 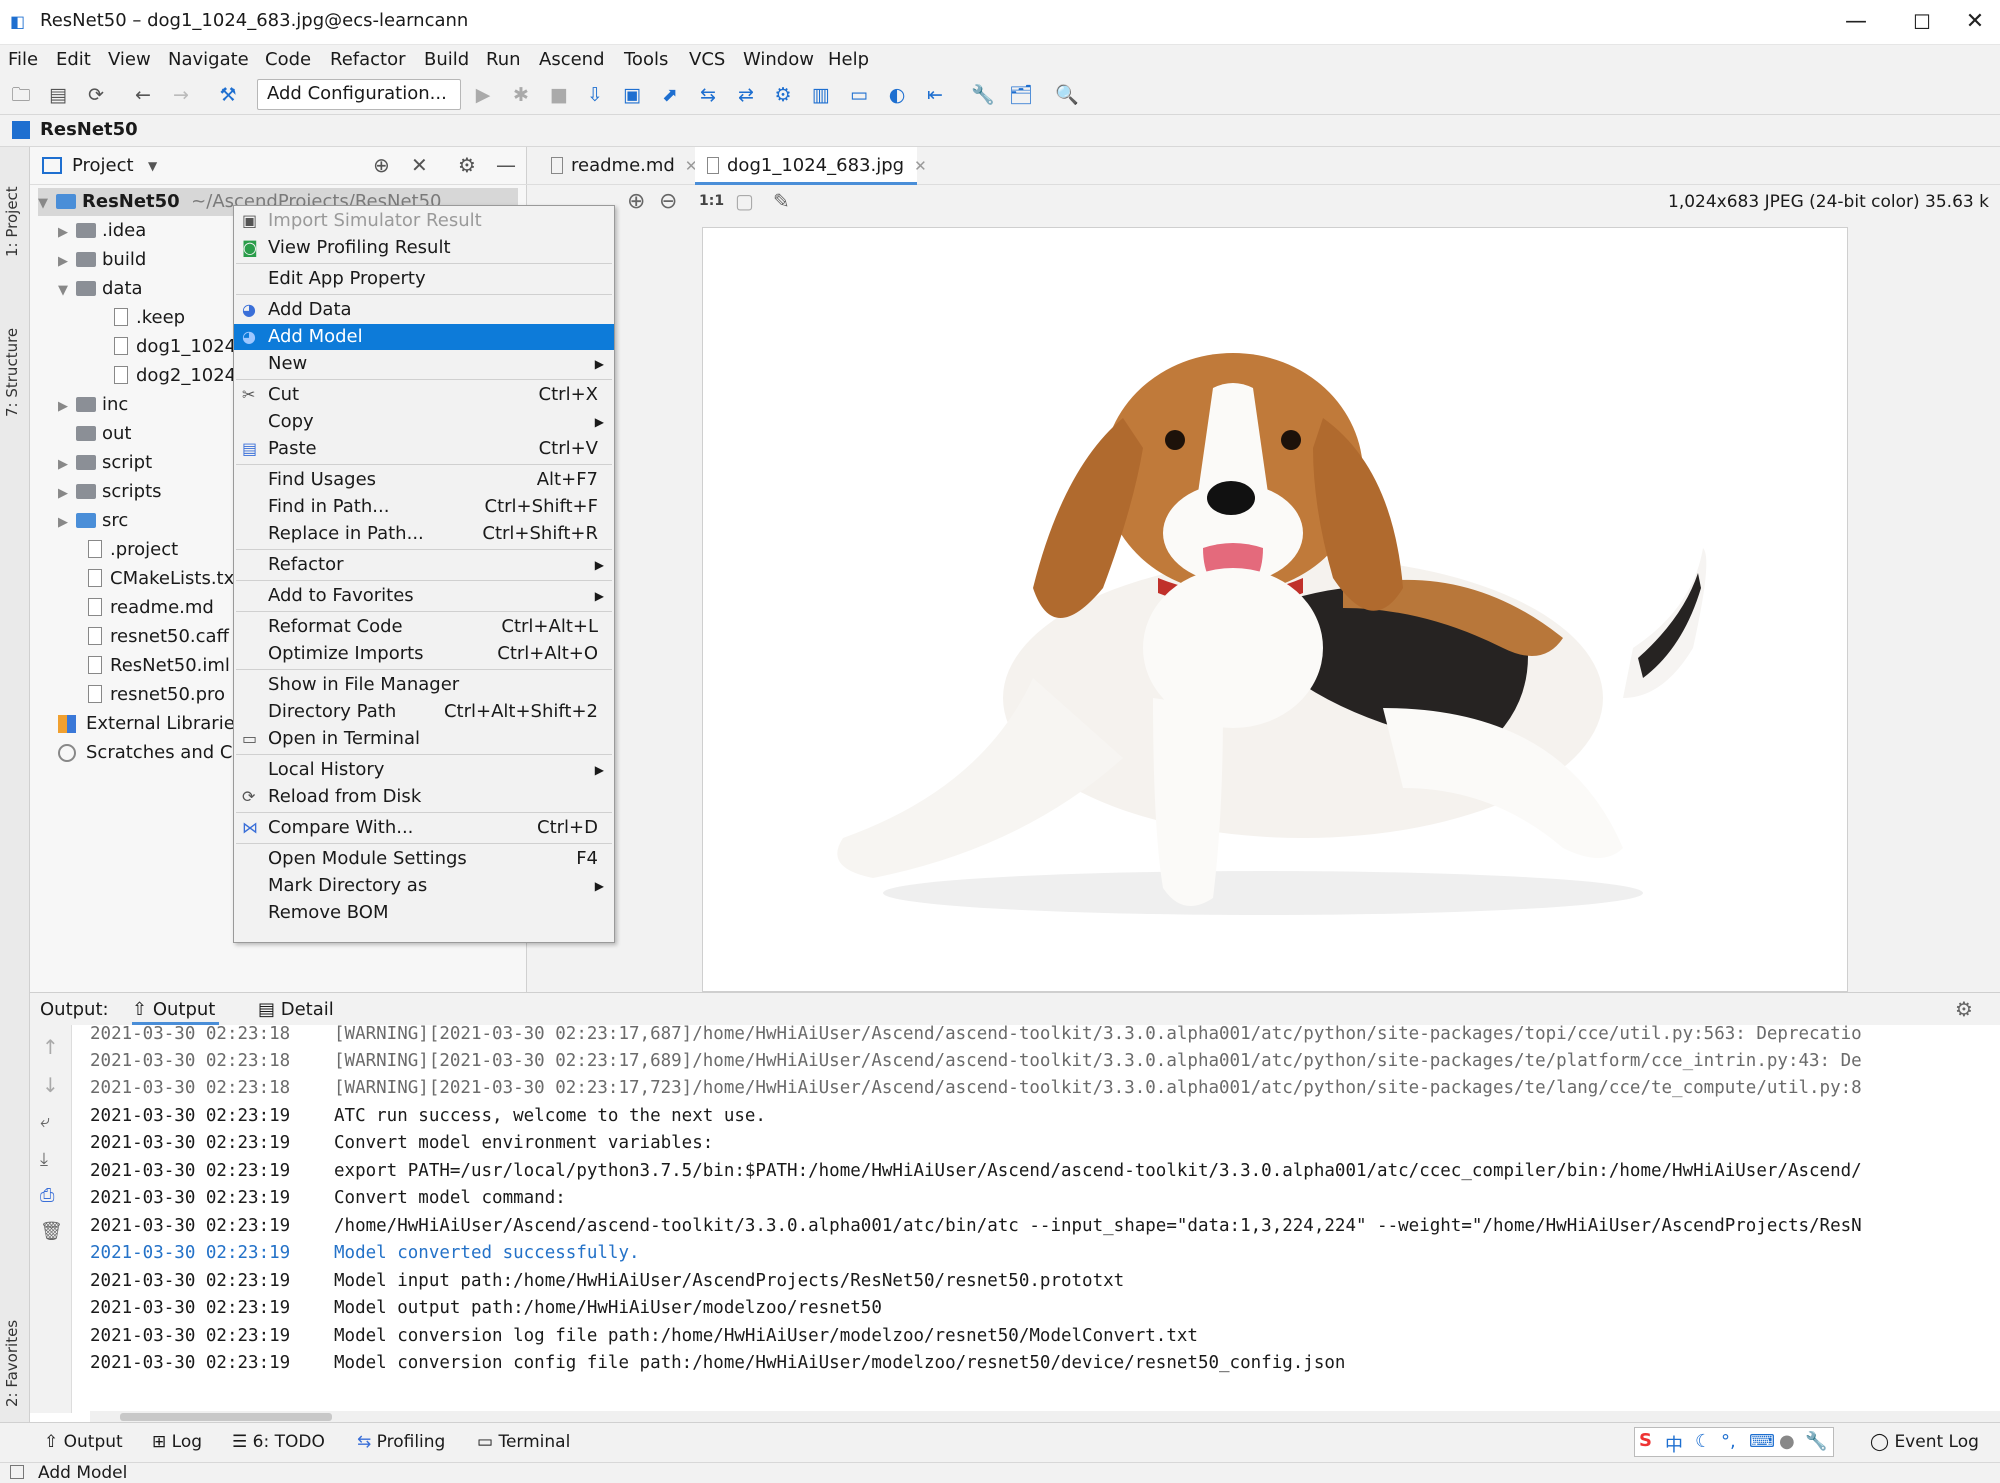 What do you see at coordinates (143, 95) in the screenshot?
I see `back-icon: ←` at bounding box center [143, 95].